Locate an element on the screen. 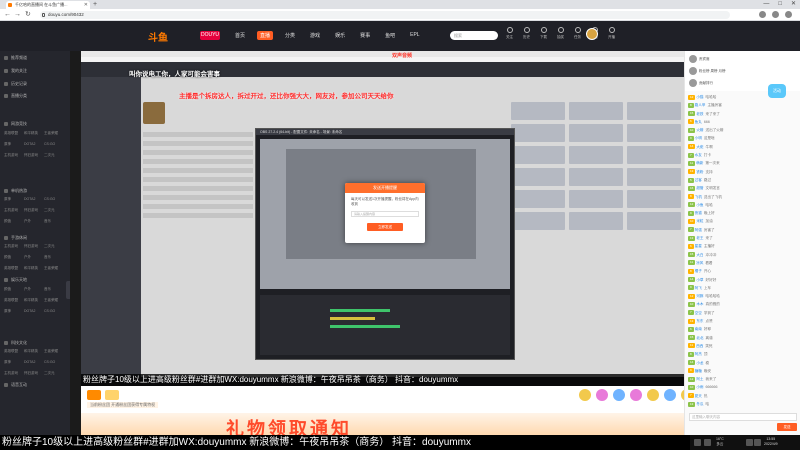 The image size is (800, 450). sidebar-section: 我的关注 is located at coordinates (15, 71).